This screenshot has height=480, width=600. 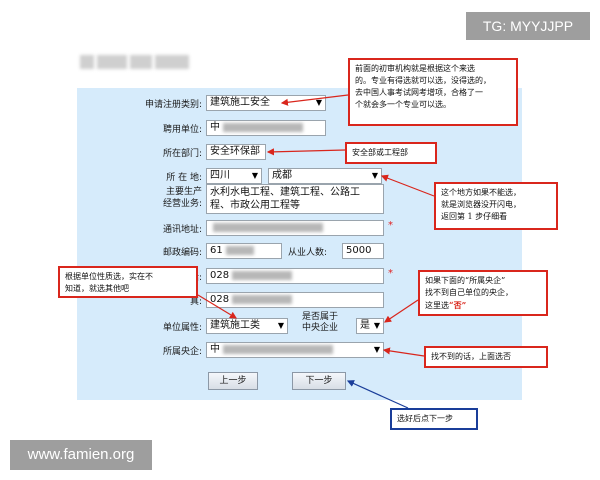 What do you see at coordinates (365, 325) in the screenshot?
I see `central-enterprise-yesno-value: 是` at bounding box center [365, 325].